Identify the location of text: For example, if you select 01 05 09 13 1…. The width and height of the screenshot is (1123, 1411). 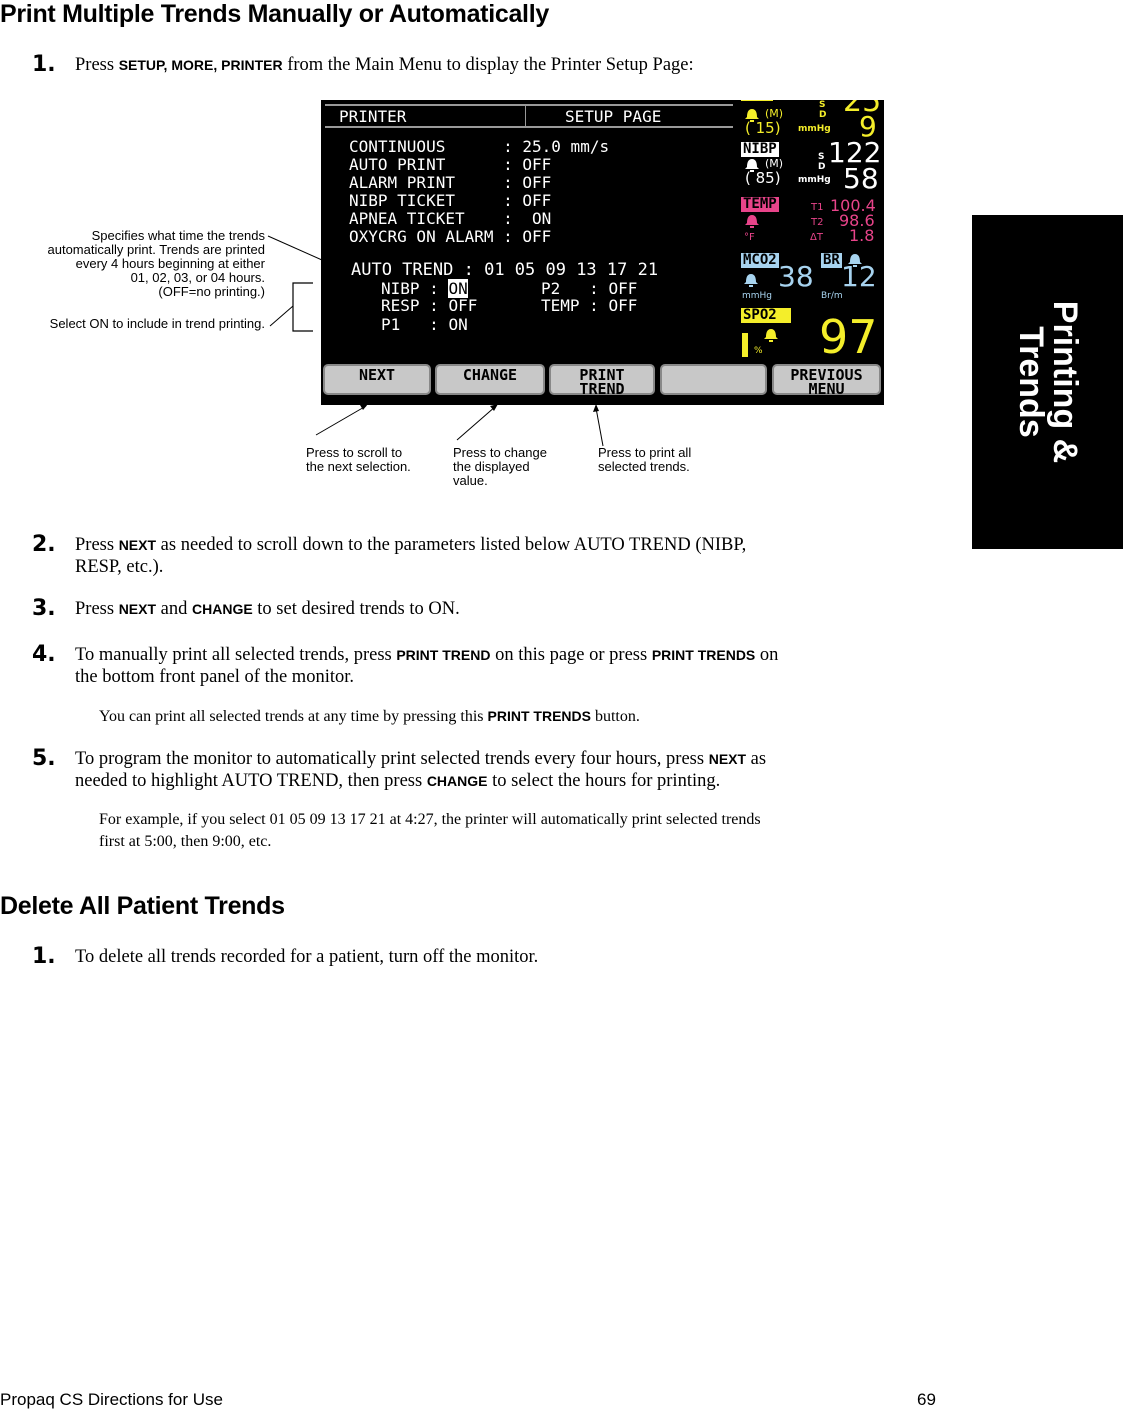
(430, 819).